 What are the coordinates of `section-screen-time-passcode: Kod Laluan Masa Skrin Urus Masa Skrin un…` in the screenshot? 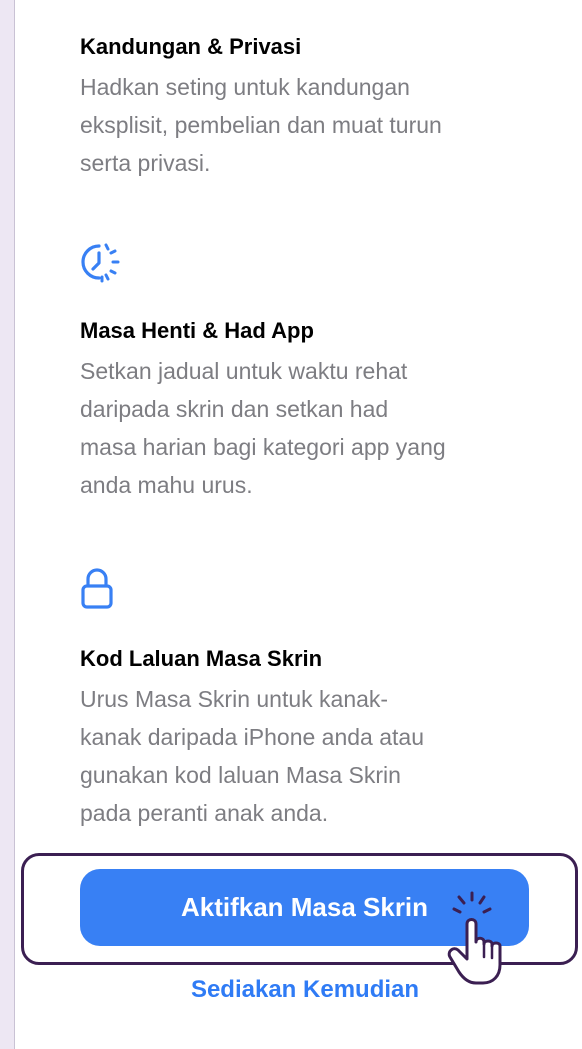 It's located at (315, 738).